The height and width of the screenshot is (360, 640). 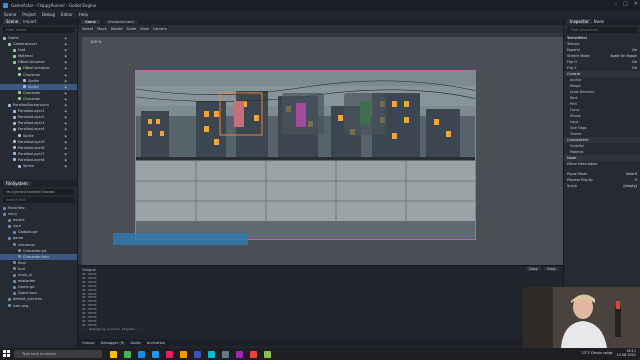 What do you see at coordinates (38, 200) in the screenshot?
I see `search-files-input: Search files` at bounding box center [38, 200].